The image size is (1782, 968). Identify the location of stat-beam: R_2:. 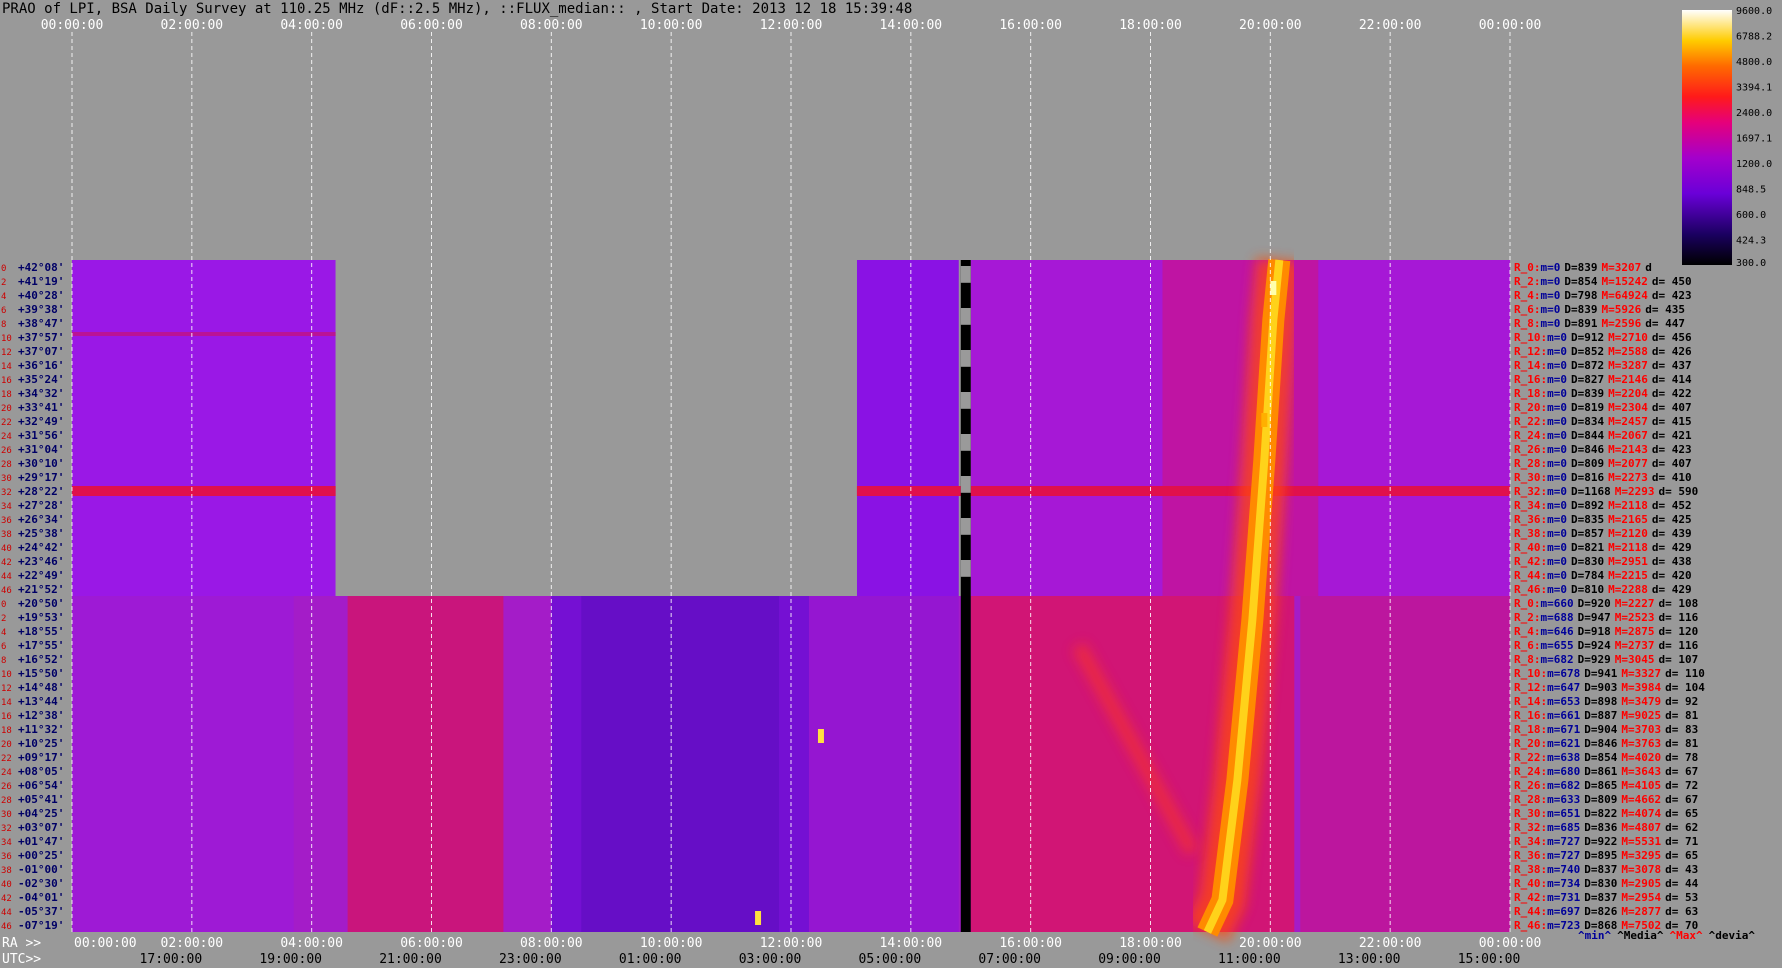
(1527, 617).